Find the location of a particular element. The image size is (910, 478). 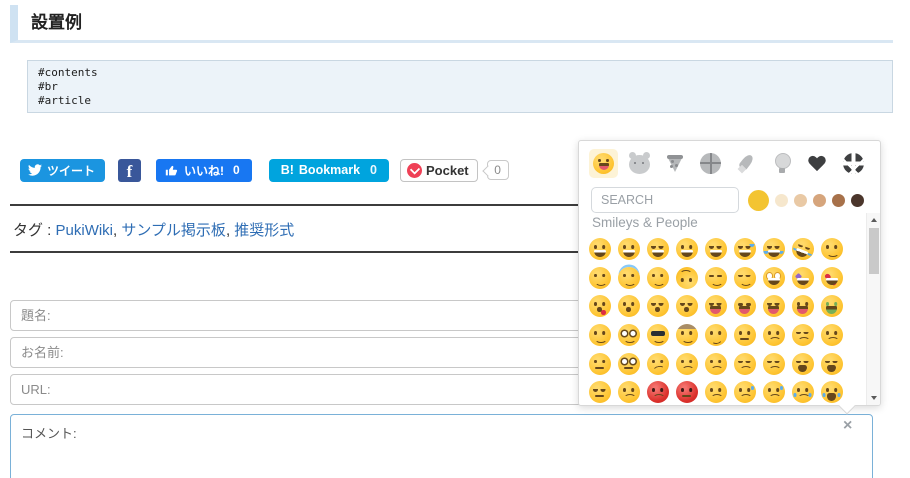

emoji-confounded is located at coordinates (773, 363).